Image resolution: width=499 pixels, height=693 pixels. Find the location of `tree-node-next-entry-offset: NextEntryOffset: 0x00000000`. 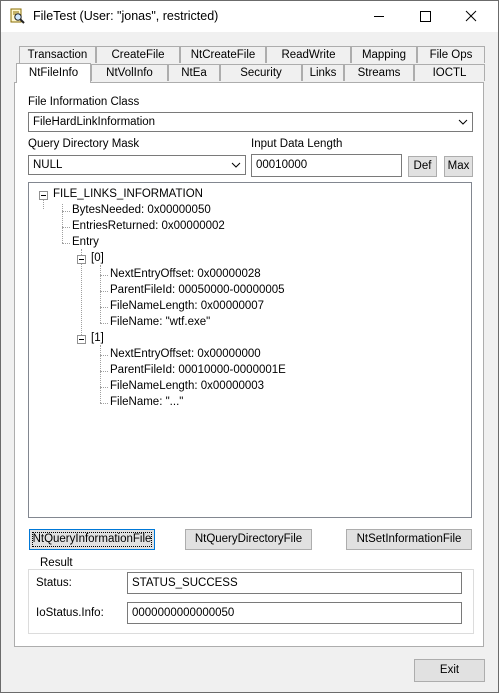

tree-node-next-entry-offset: NextEntryOffset: 0x00000000 is located at coordinates (185, 354).